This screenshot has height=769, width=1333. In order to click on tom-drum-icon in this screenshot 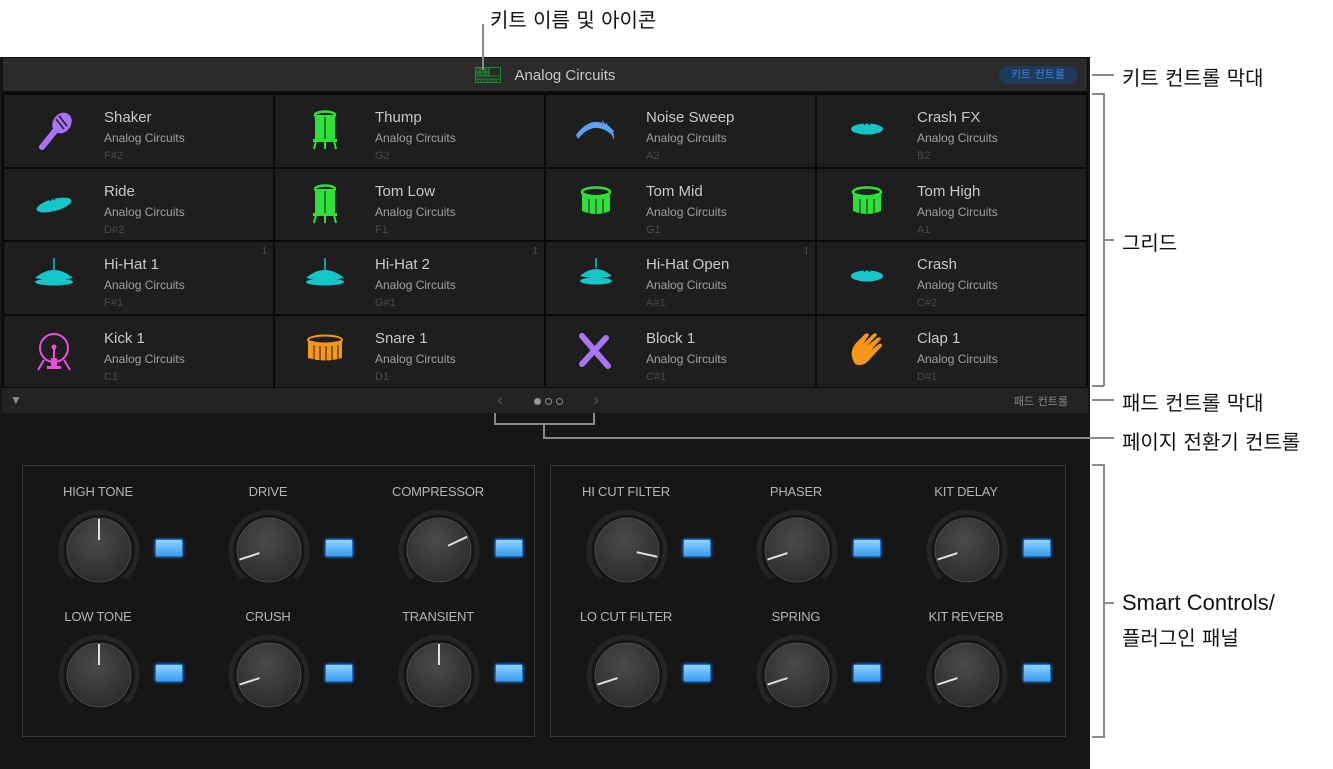, I will do `click(596, 205)`.